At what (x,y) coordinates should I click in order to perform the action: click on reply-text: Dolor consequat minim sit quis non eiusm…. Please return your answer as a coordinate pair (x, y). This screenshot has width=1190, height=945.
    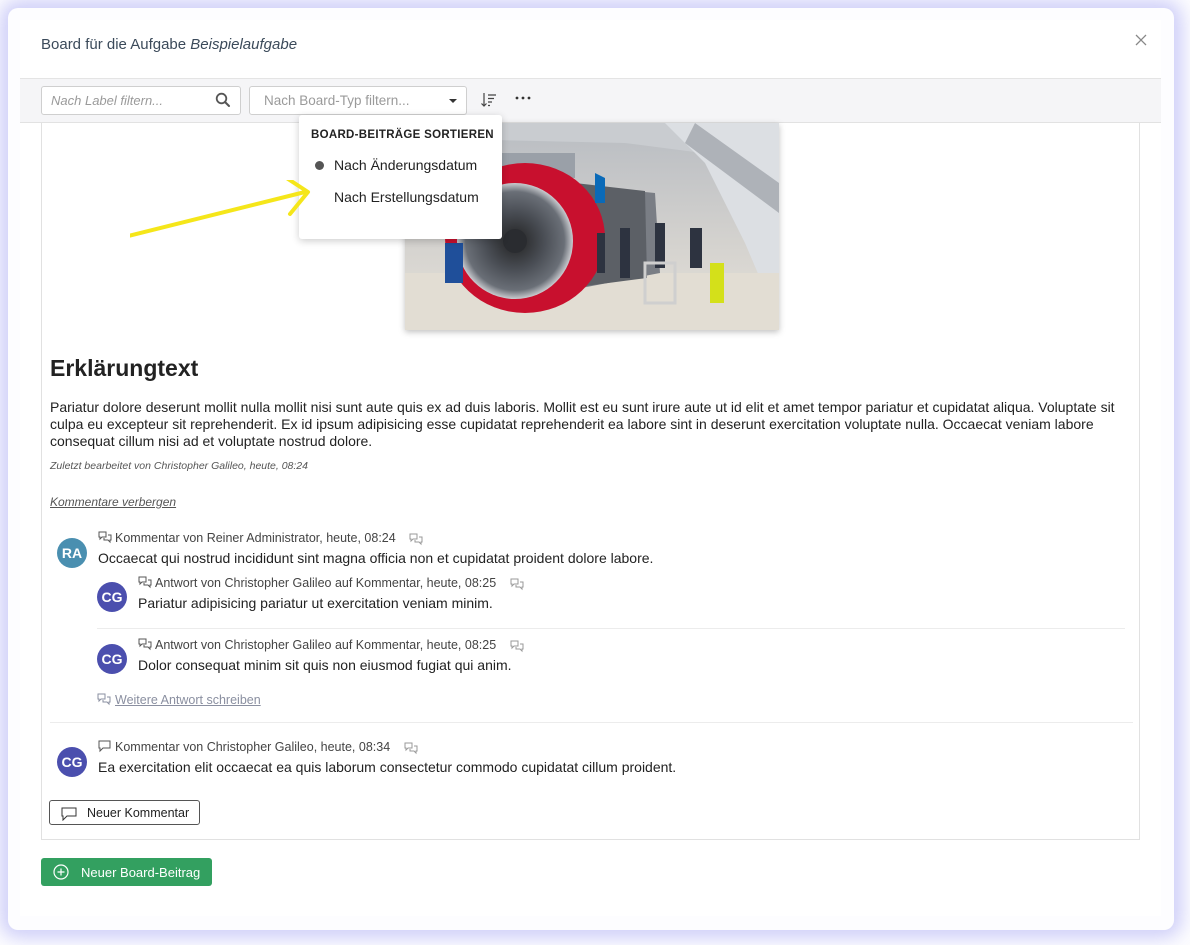
    Looking at the image, I should click on (325, 665).